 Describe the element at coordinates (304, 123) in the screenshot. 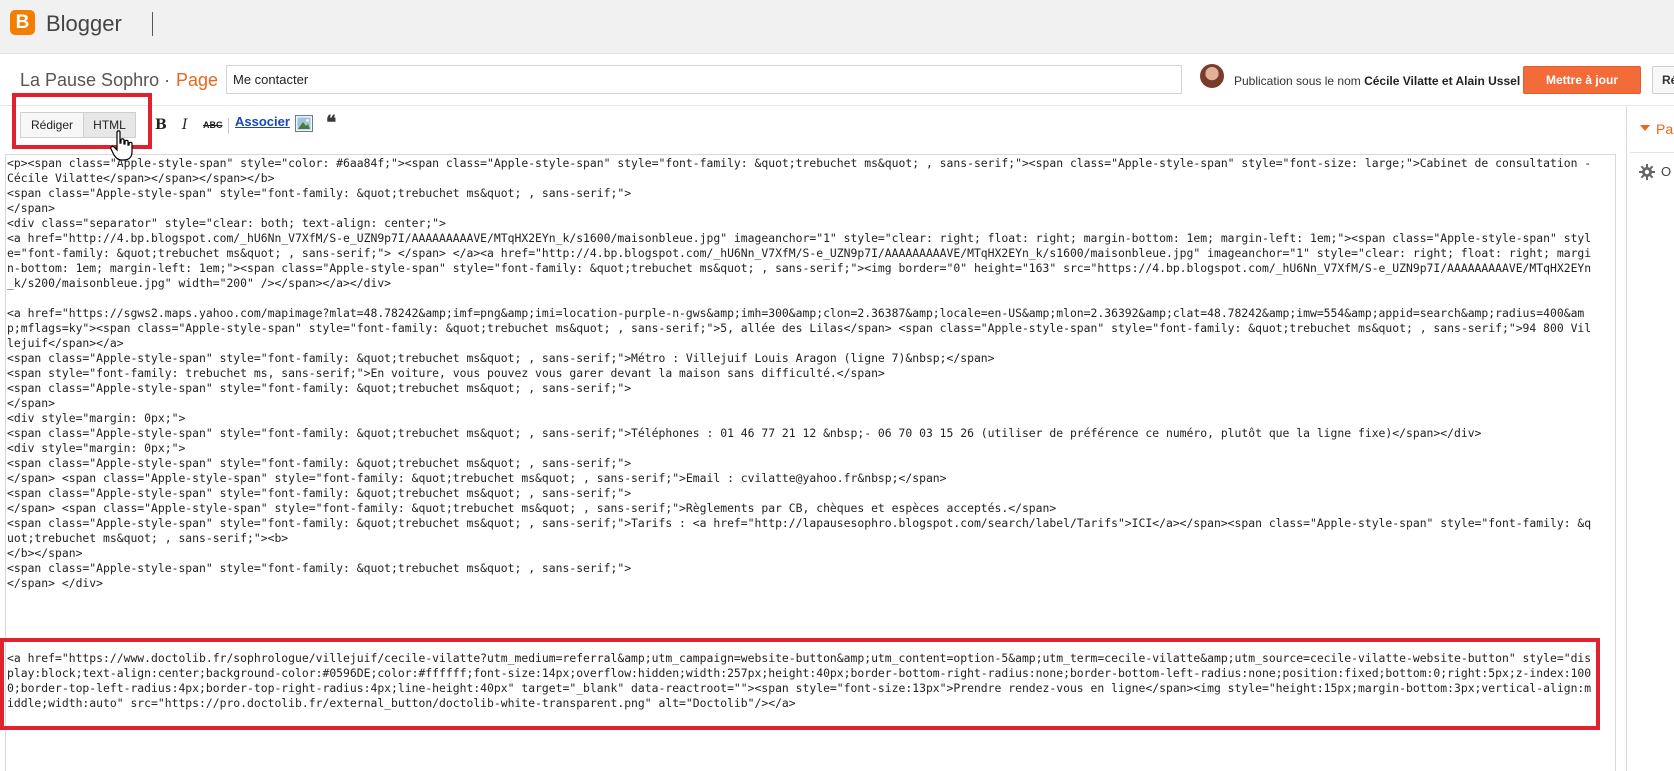

I see `insert-image-icon` at that location.